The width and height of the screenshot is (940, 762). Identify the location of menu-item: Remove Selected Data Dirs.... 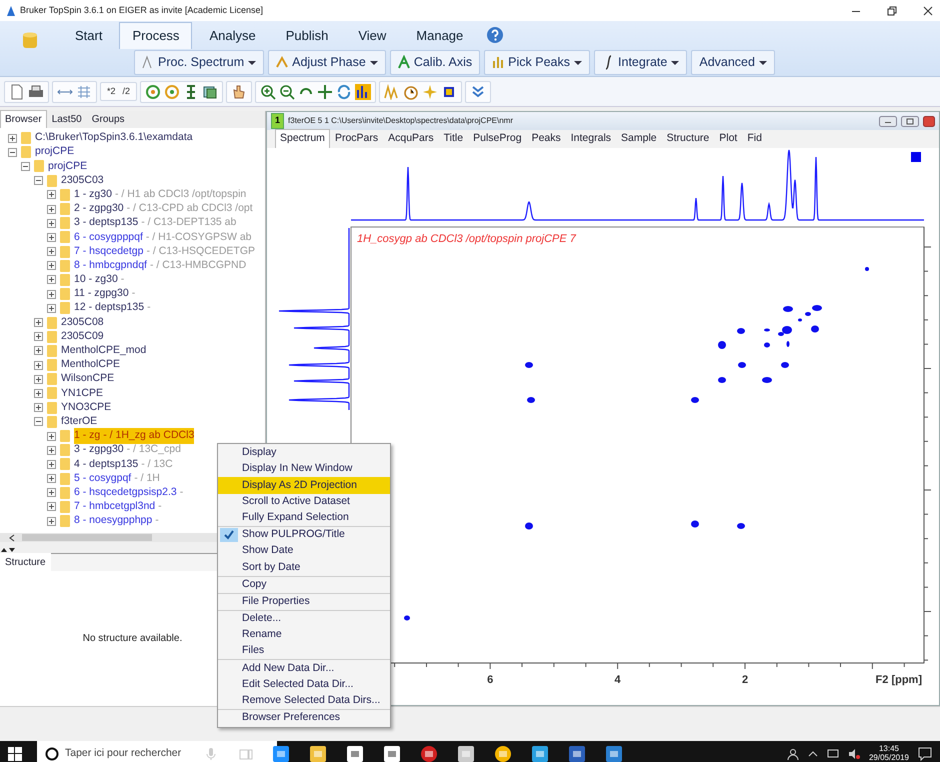
(304, 700).